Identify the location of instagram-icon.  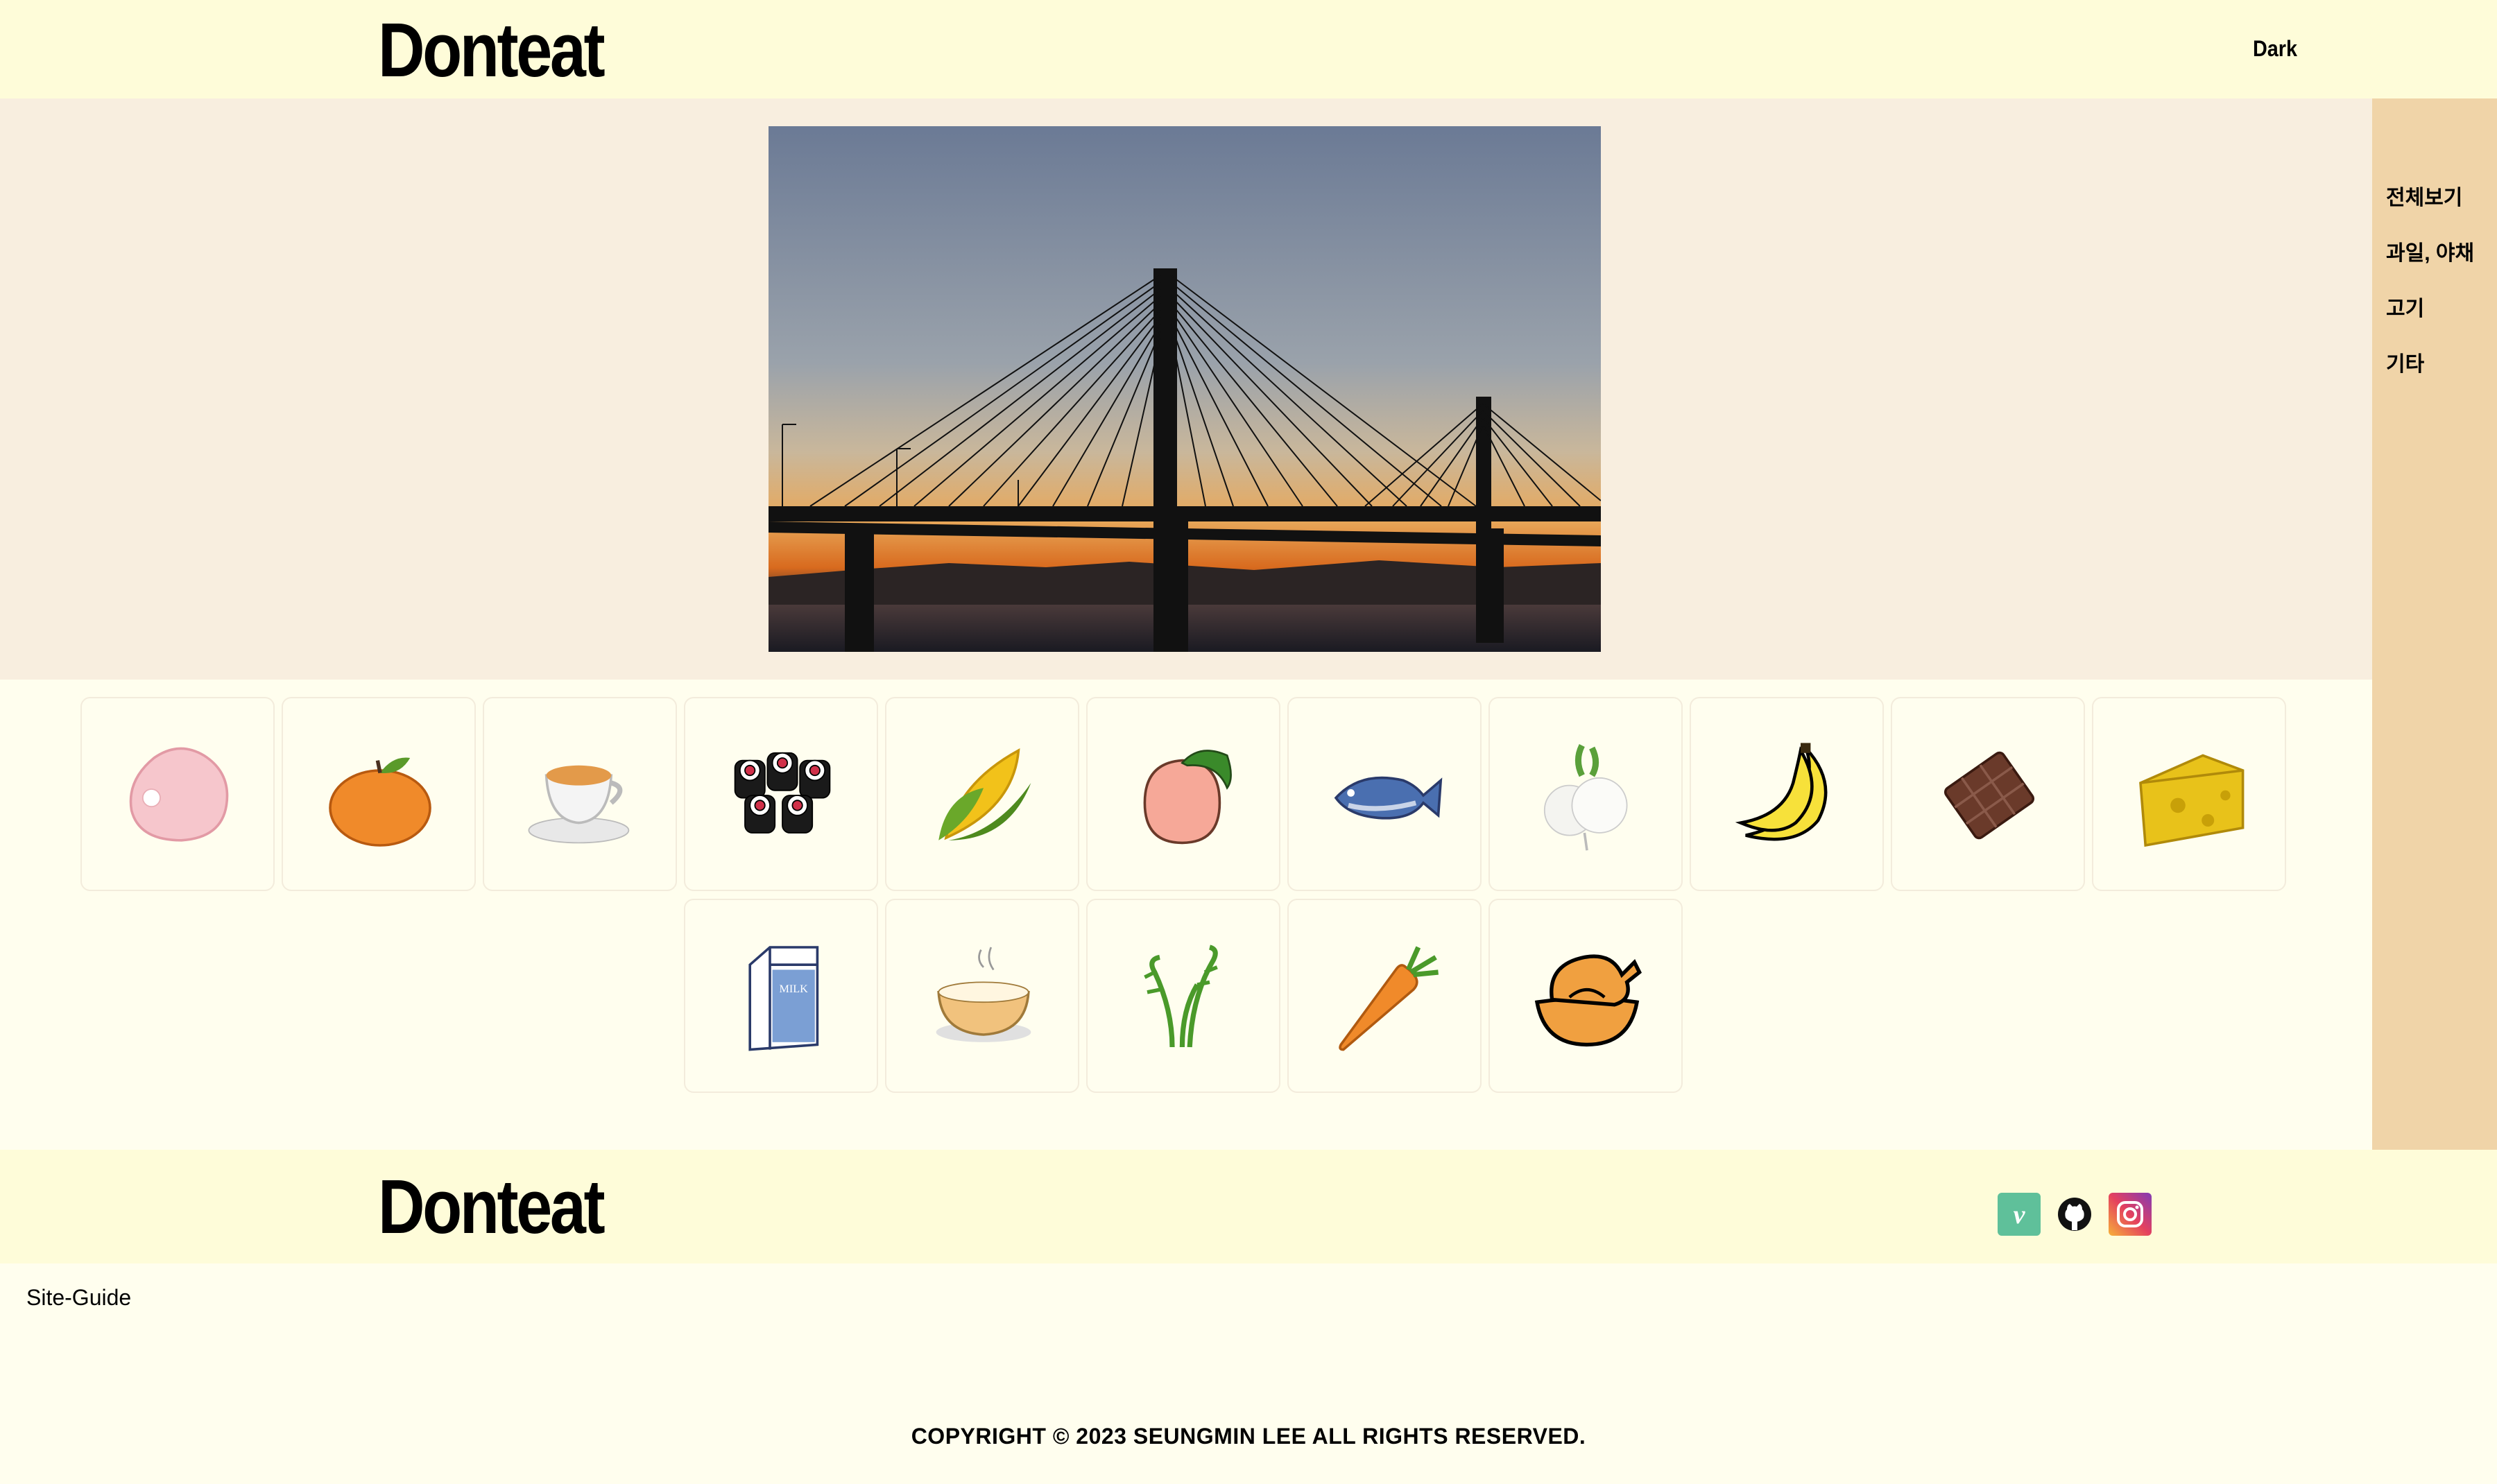
(2130, 1214).